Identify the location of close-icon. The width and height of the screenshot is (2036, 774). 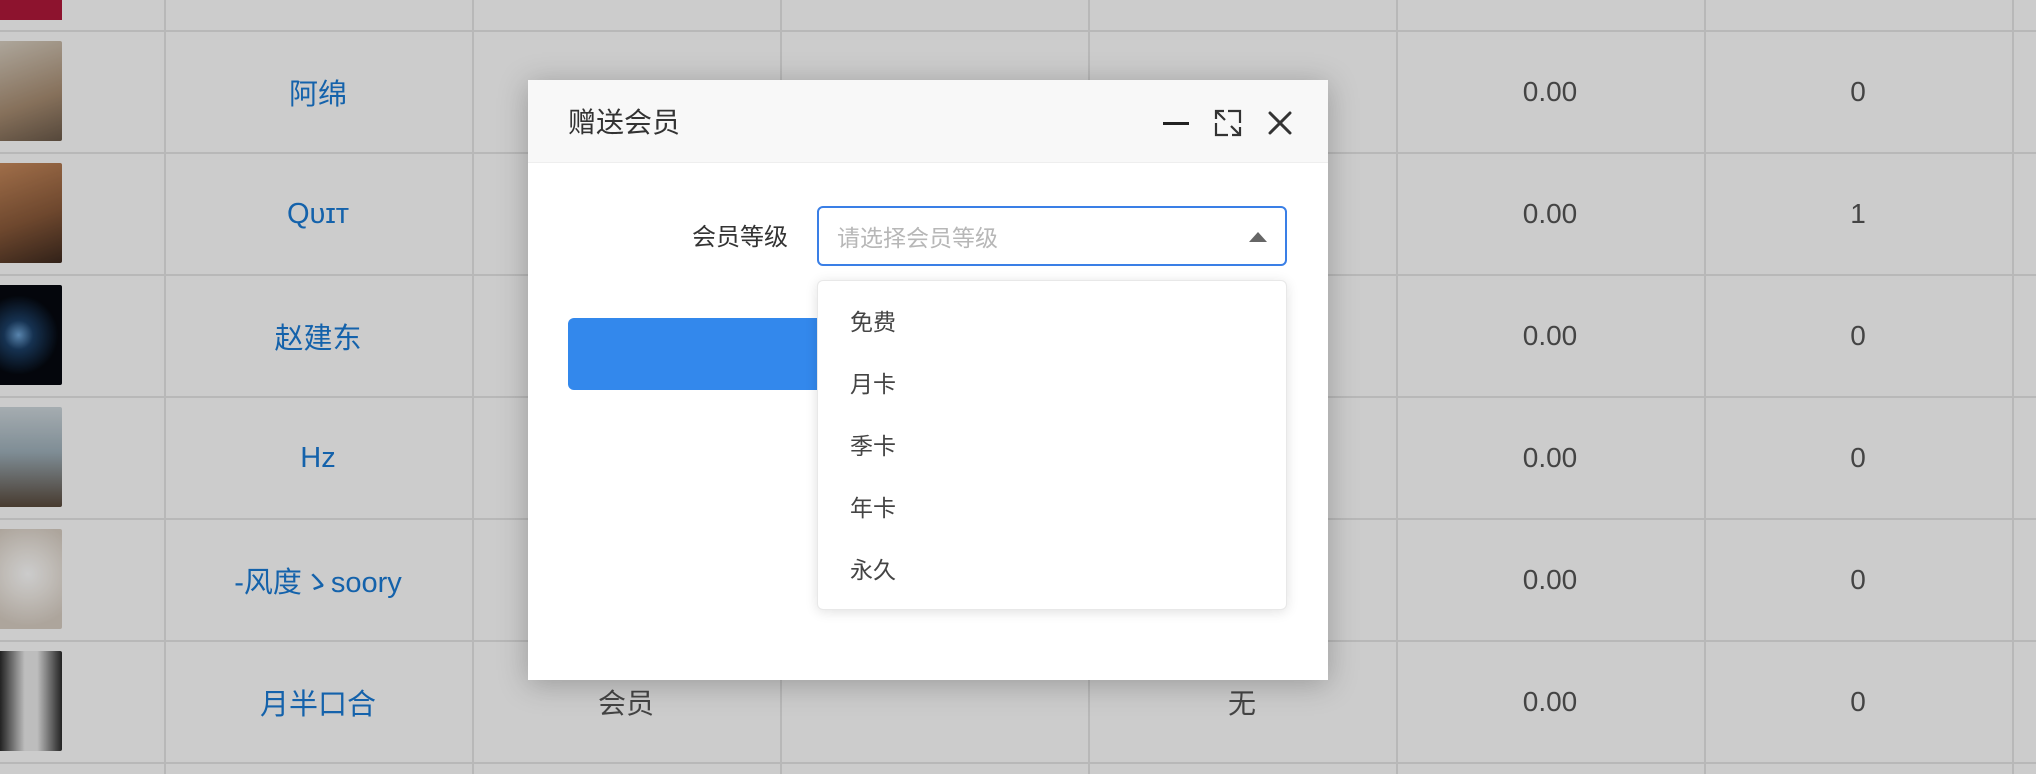
(1280, 123).